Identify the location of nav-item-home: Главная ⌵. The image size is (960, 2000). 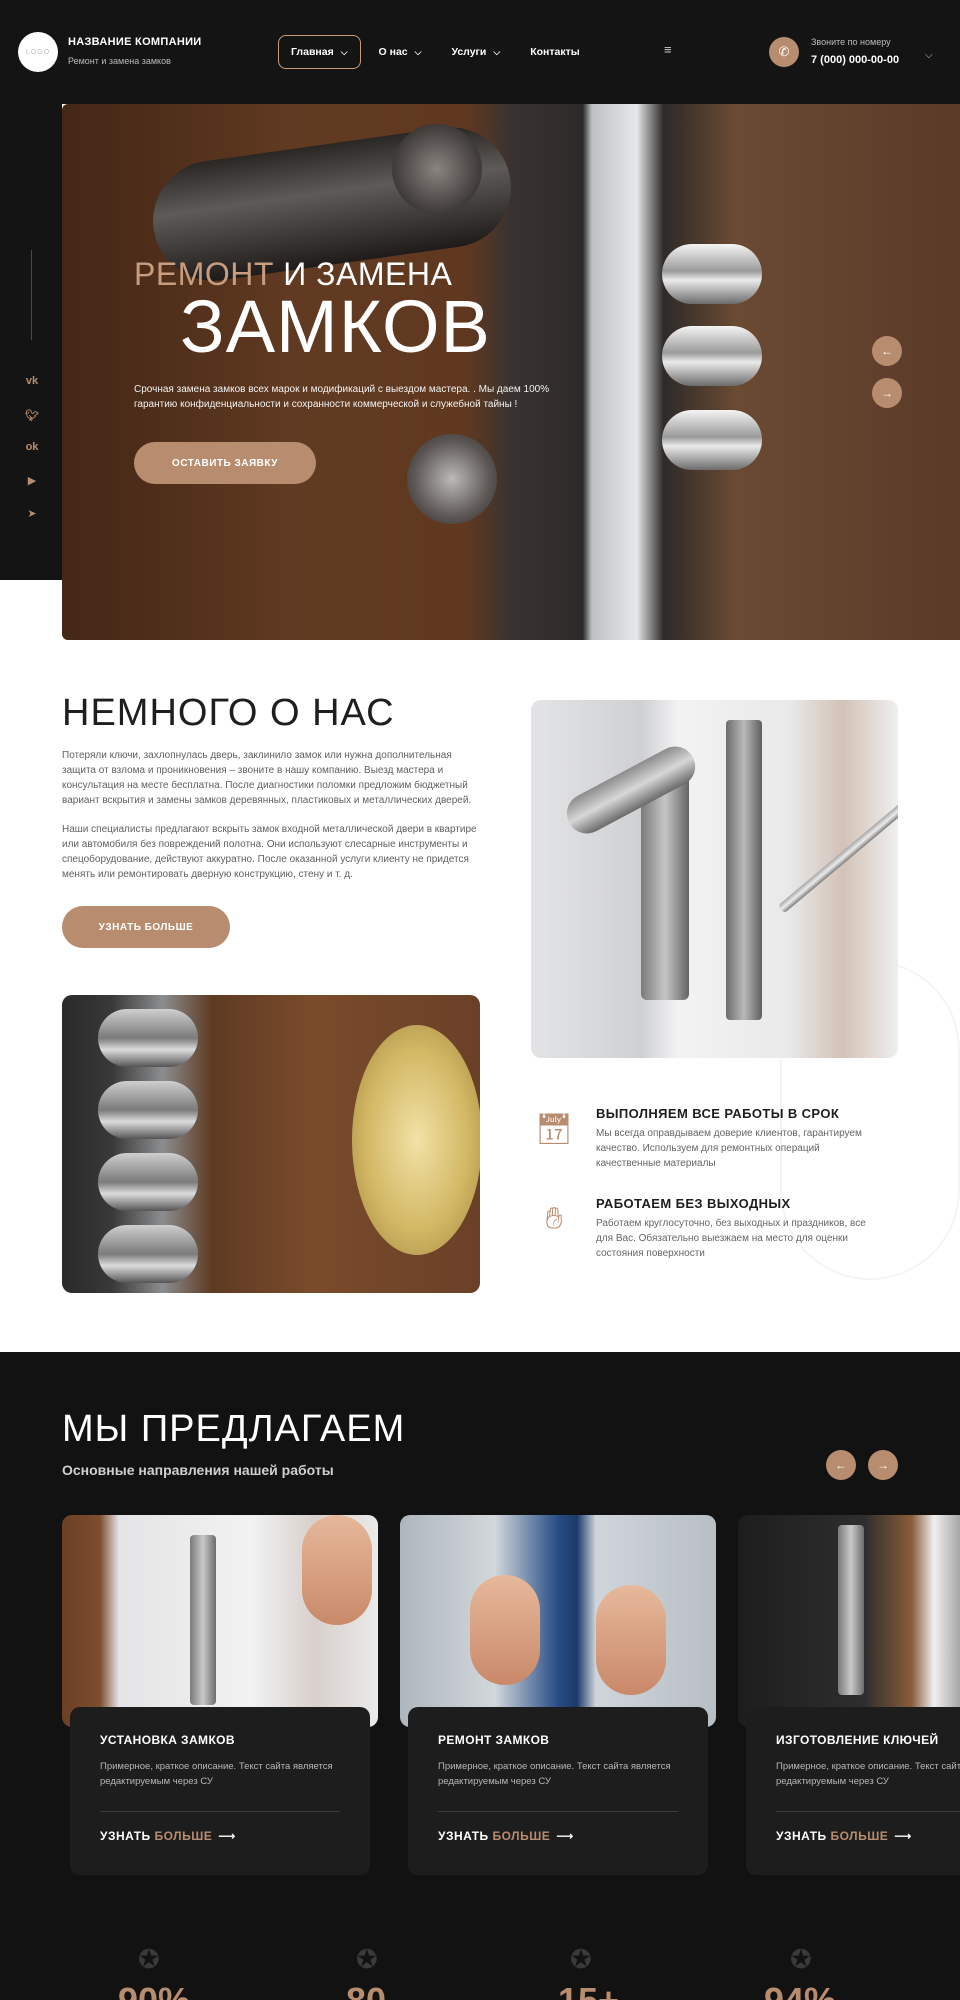
(319, 52).